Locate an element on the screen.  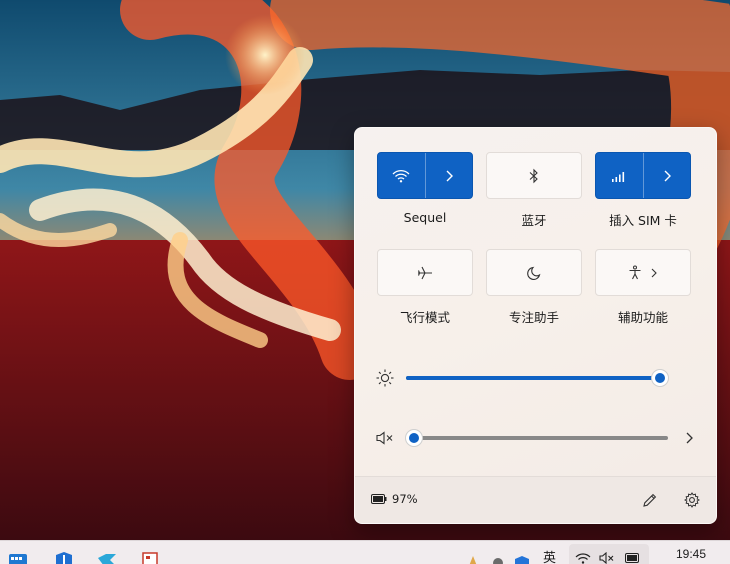
cellular-toggle is located at coordinates (619, 175).